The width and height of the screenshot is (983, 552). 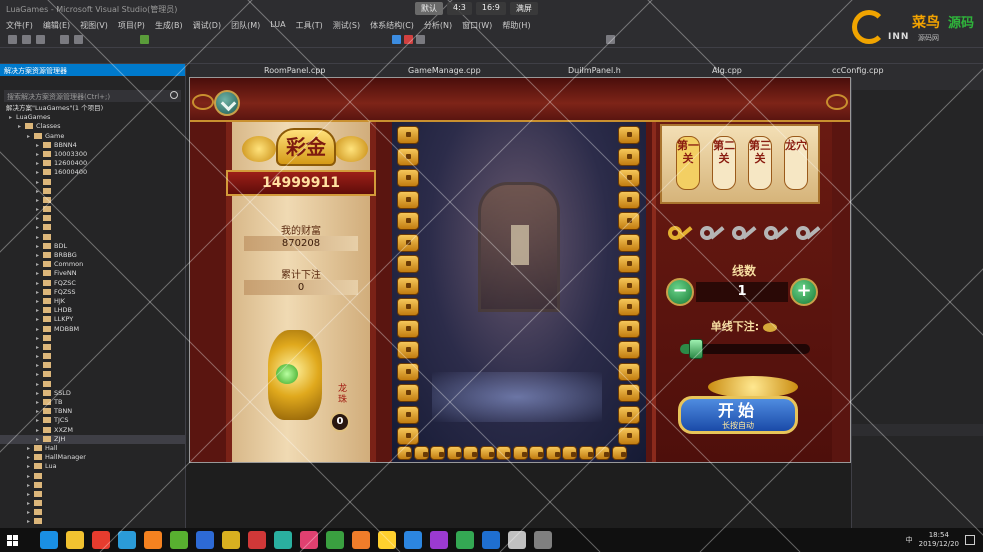 What do you see at coordinates (429, 8) in the screenshot?
I see `aspect-option: 默认` at bounding box center [429, 8].